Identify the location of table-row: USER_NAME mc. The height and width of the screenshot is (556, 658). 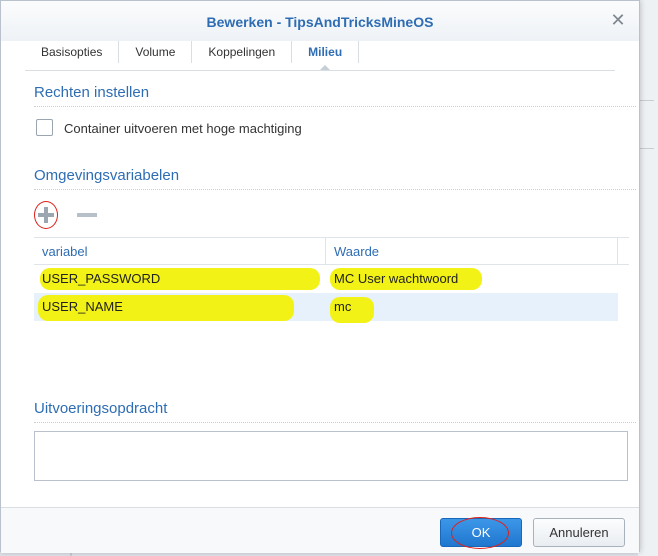
(326, 308).